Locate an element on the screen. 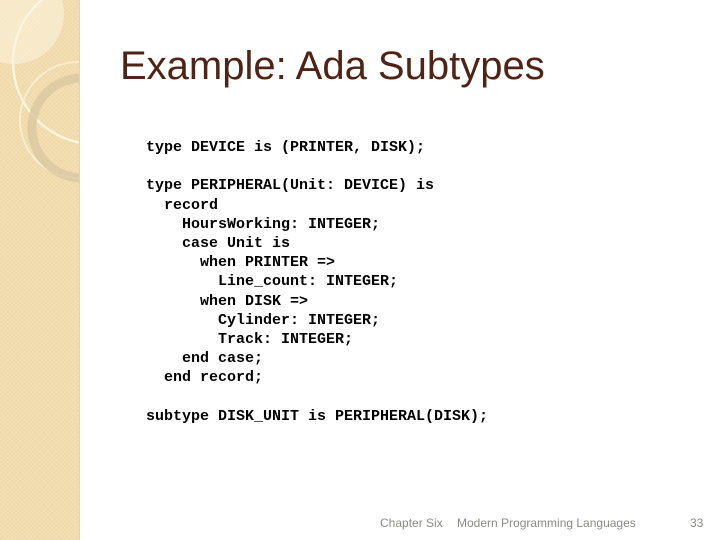  code-line: HoursWorking: INTEGER; is located at coordinates (263, 224).